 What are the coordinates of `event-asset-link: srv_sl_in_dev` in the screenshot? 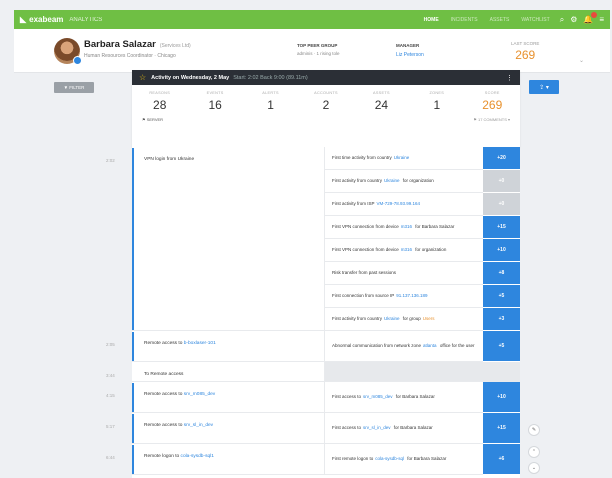 It's located at (198, 425).